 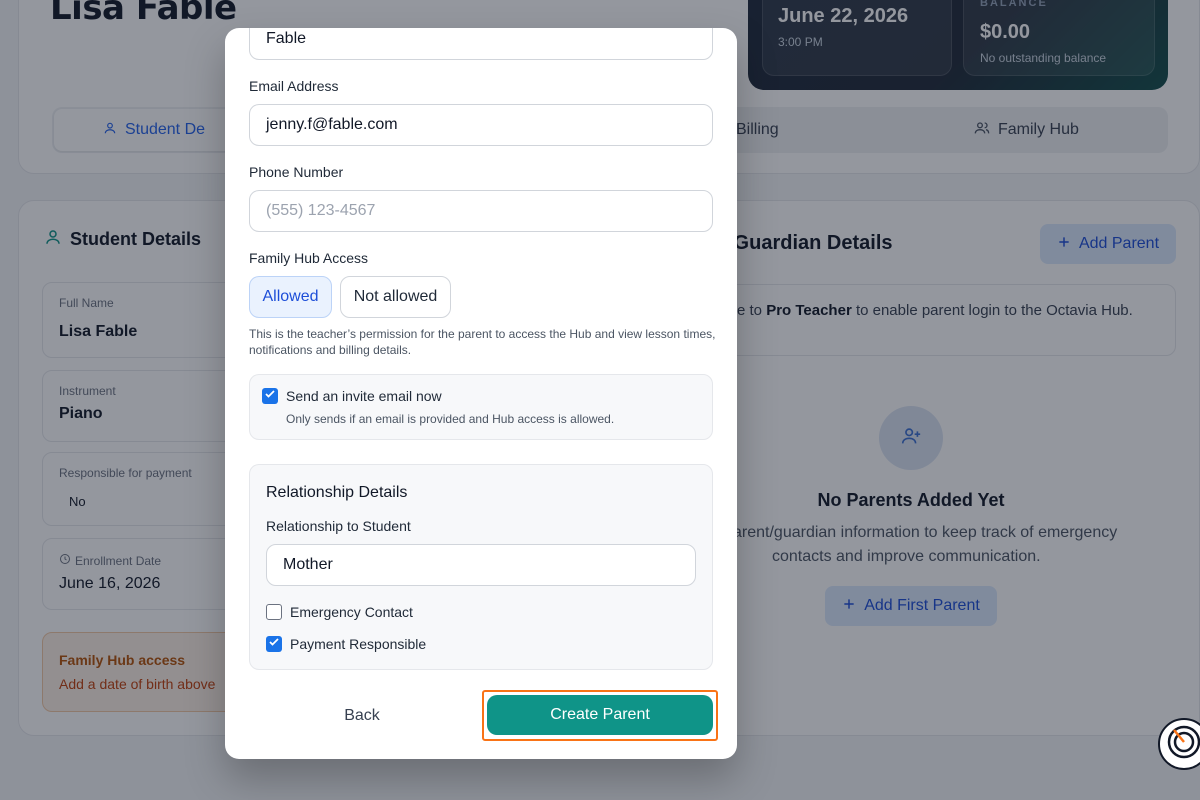 I want to click on send-invite-checkbox, so click(x=270, y=396).